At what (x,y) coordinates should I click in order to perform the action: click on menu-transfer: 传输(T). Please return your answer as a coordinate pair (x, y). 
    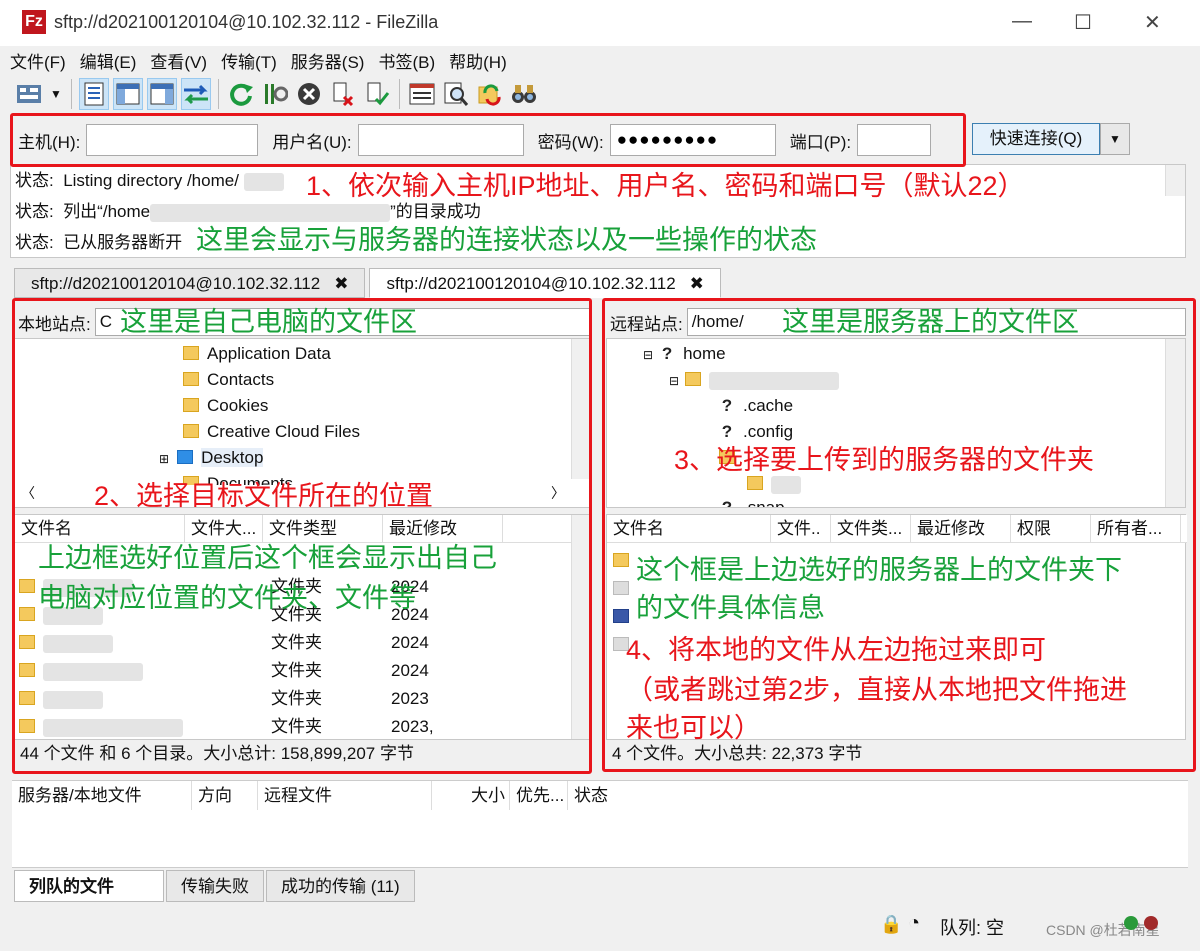
    Looking at the image, I should click on (249, 61).